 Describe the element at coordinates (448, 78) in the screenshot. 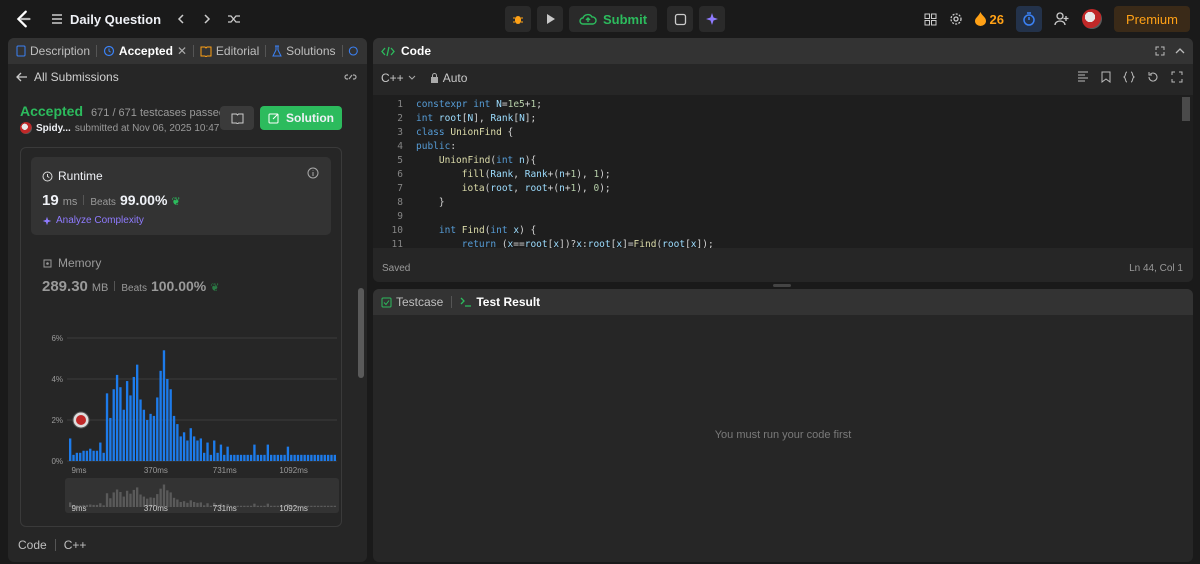

I see `auto-mode: Auto` at that location.